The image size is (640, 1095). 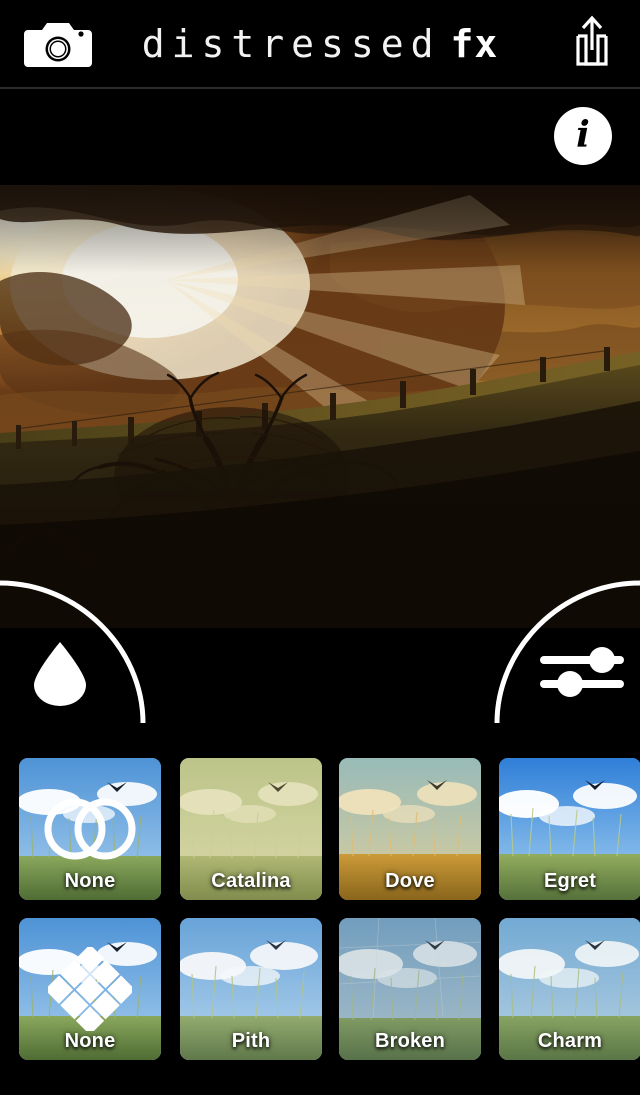 What do you see at coordinates (320, 137) in the screenshot?
I see `info-bar: i` at bounding box center [320, 137].